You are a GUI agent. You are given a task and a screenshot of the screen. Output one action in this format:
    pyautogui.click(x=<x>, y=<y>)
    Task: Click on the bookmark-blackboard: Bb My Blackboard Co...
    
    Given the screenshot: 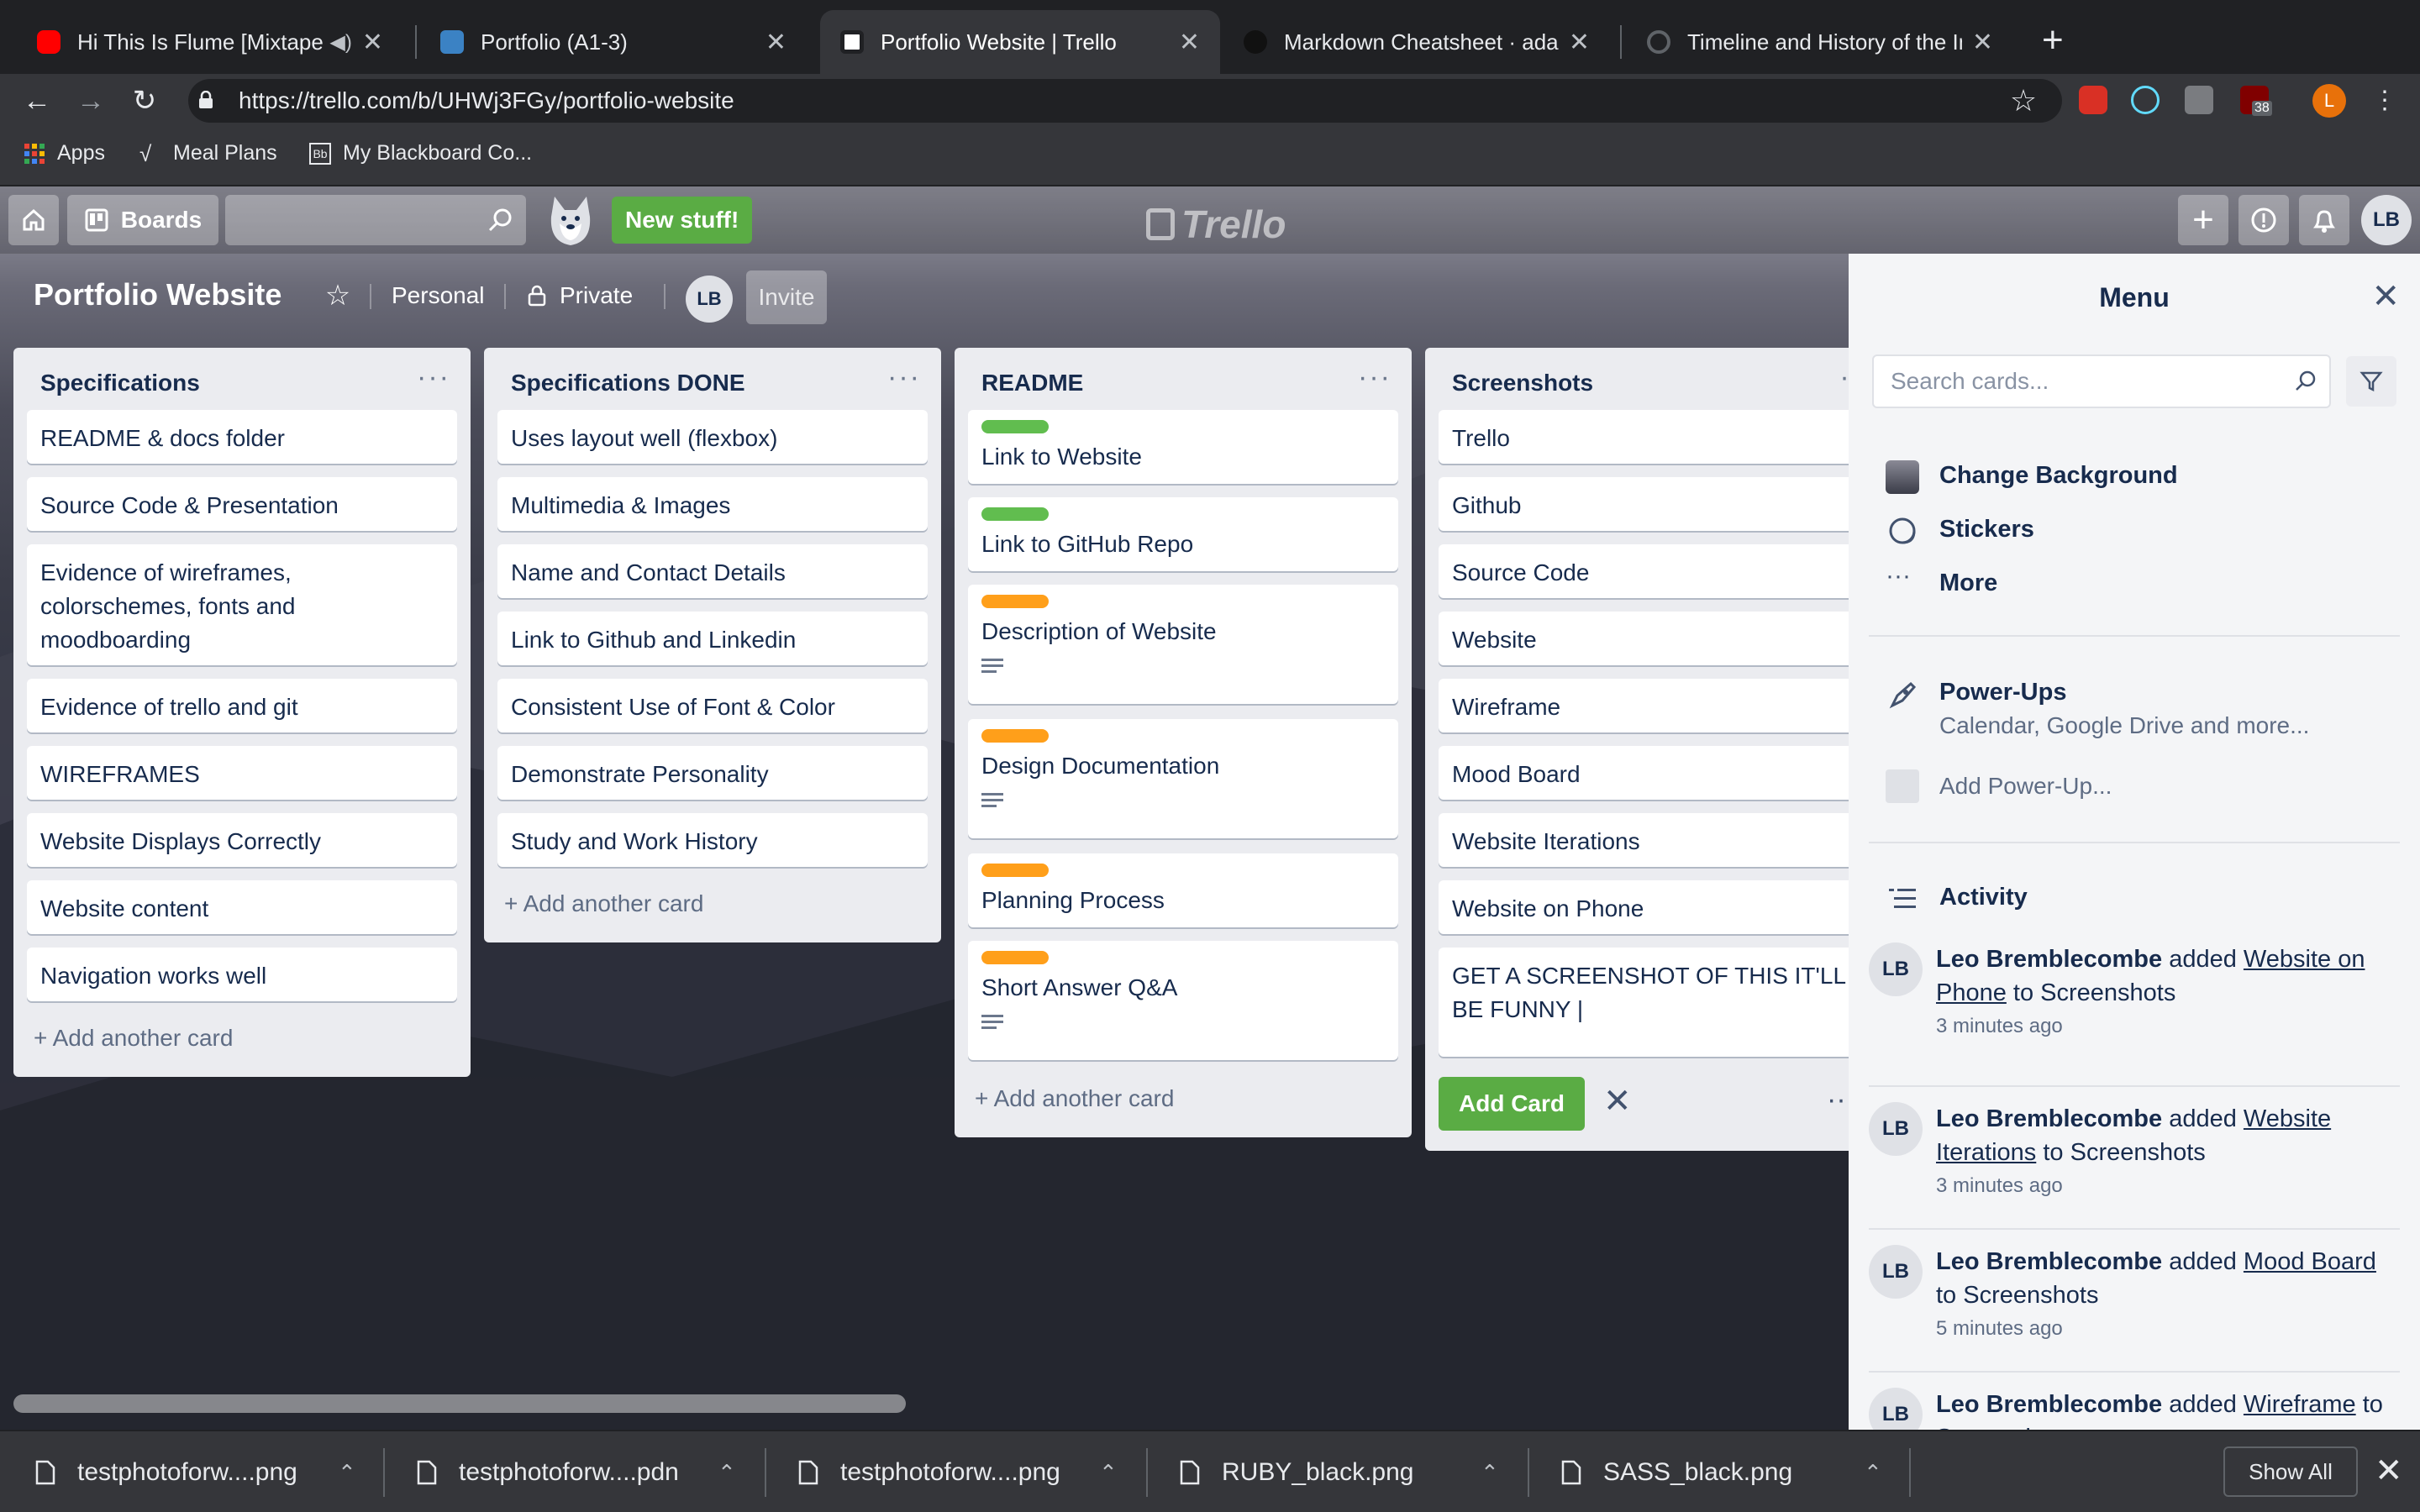 What is the action you would take?
    pyautogui.click(x=420, y=153)
    